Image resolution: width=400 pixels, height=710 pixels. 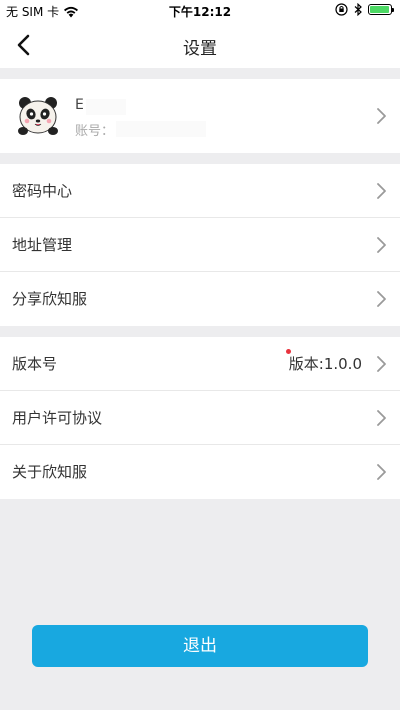 I want to click on row-share-app: 分享欣知服, so click(x=200, y=299).